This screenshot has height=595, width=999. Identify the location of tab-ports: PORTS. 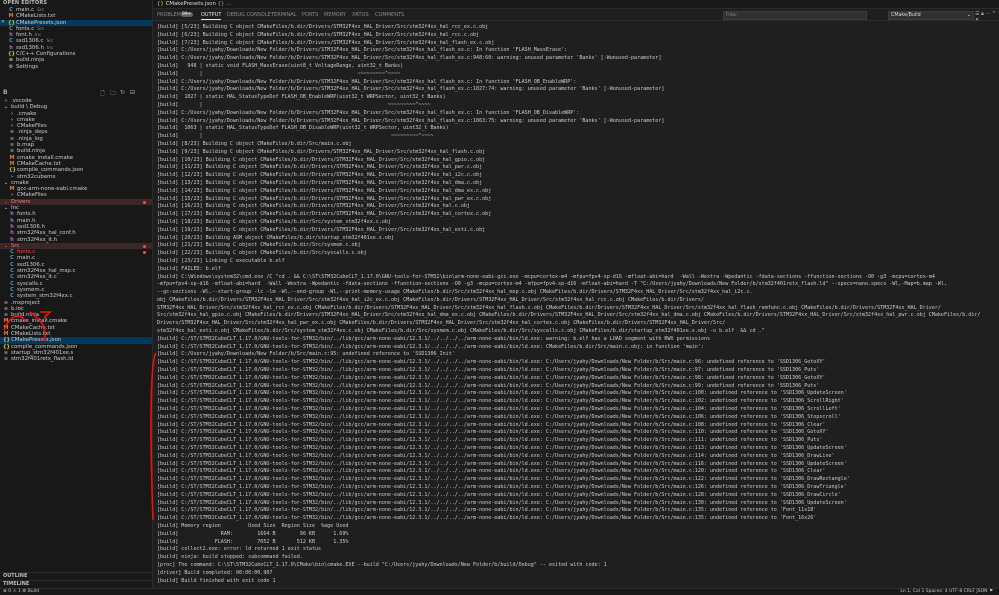
(310, 15).